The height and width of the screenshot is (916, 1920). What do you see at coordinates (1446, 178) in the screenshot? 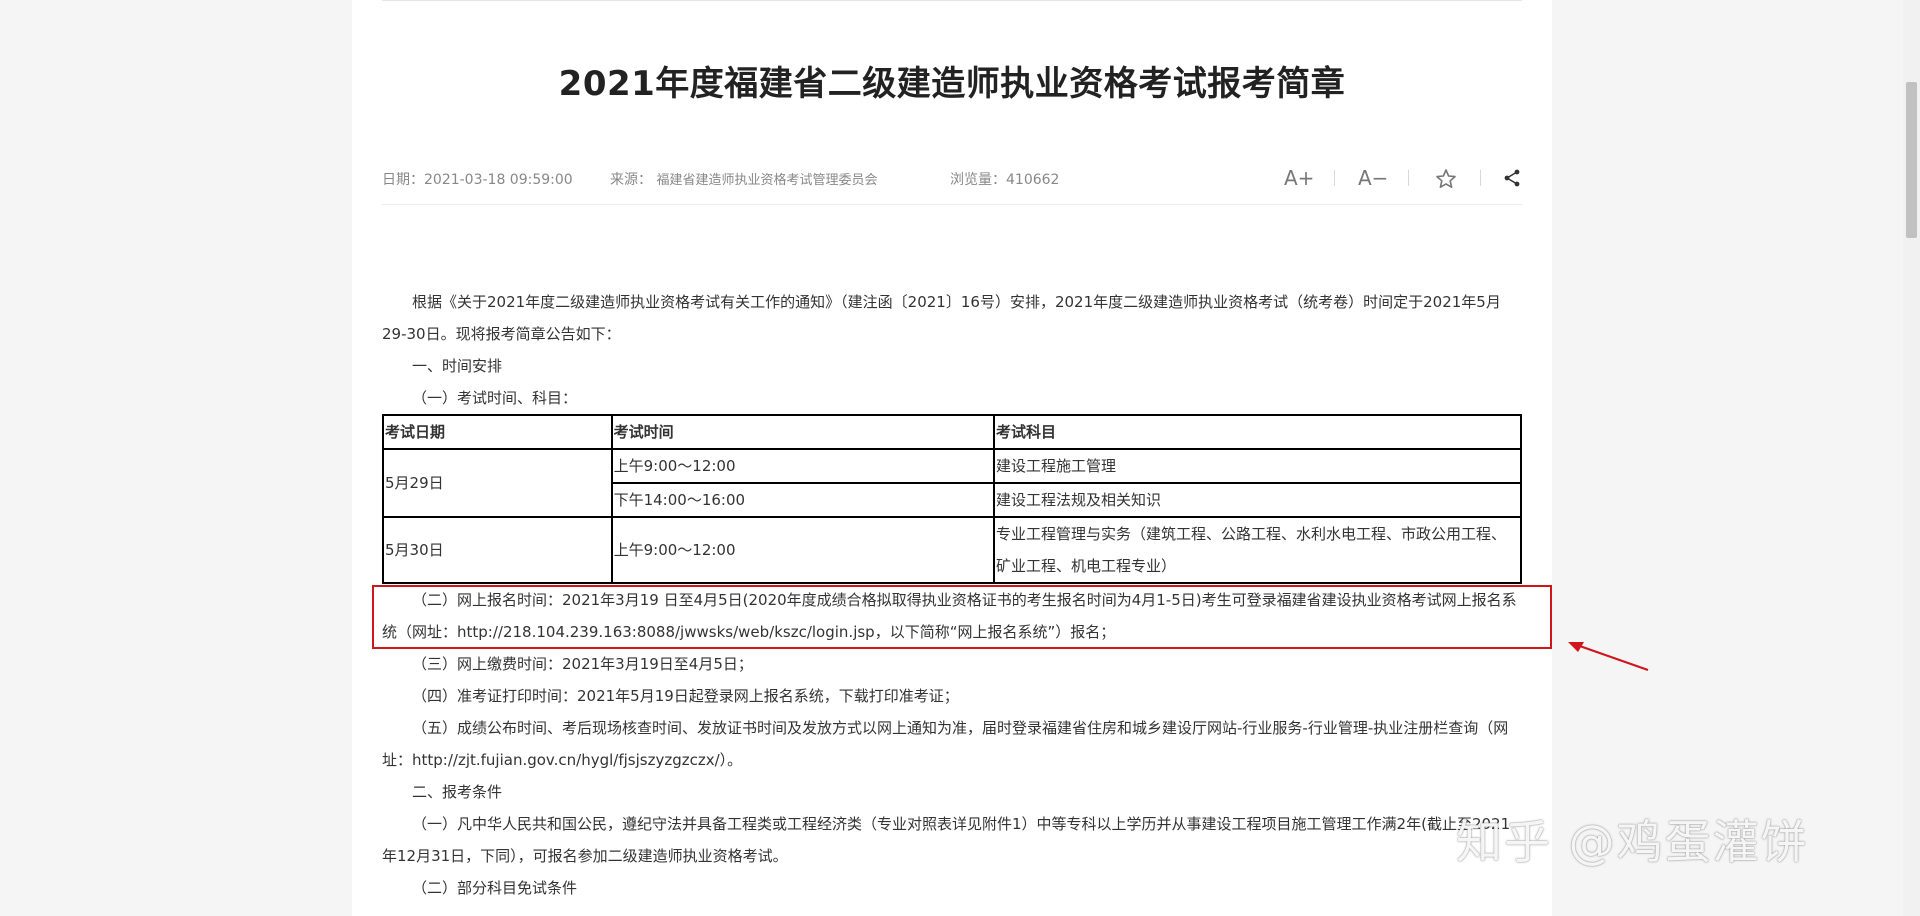
I see `star-icon` at bounding box center [1446, 178].